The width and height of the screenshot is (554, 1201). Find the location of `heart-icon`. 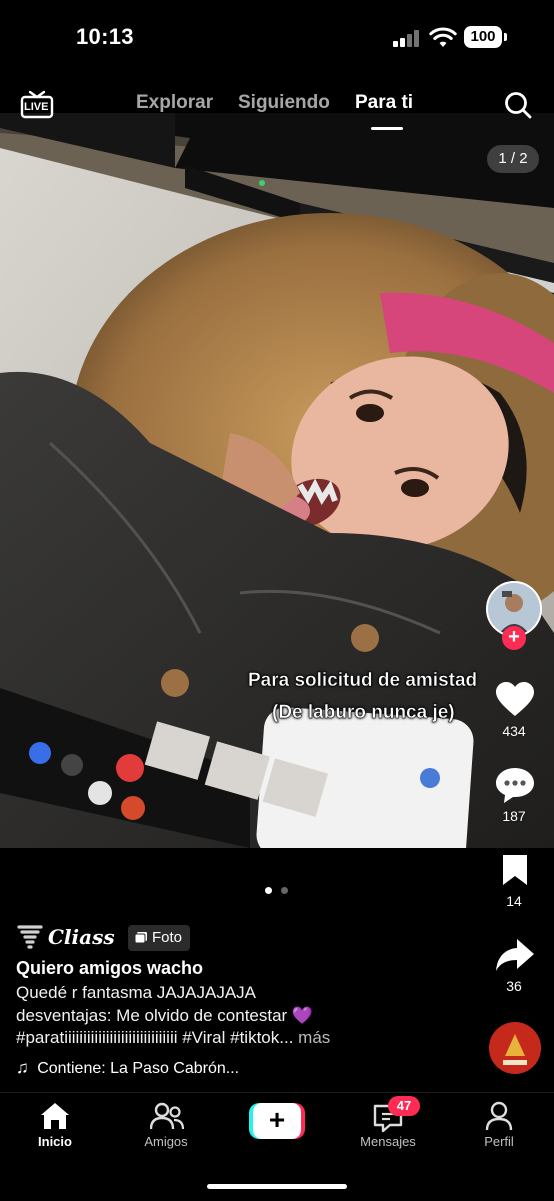

heart-icon is located at coordinates (515, 700).